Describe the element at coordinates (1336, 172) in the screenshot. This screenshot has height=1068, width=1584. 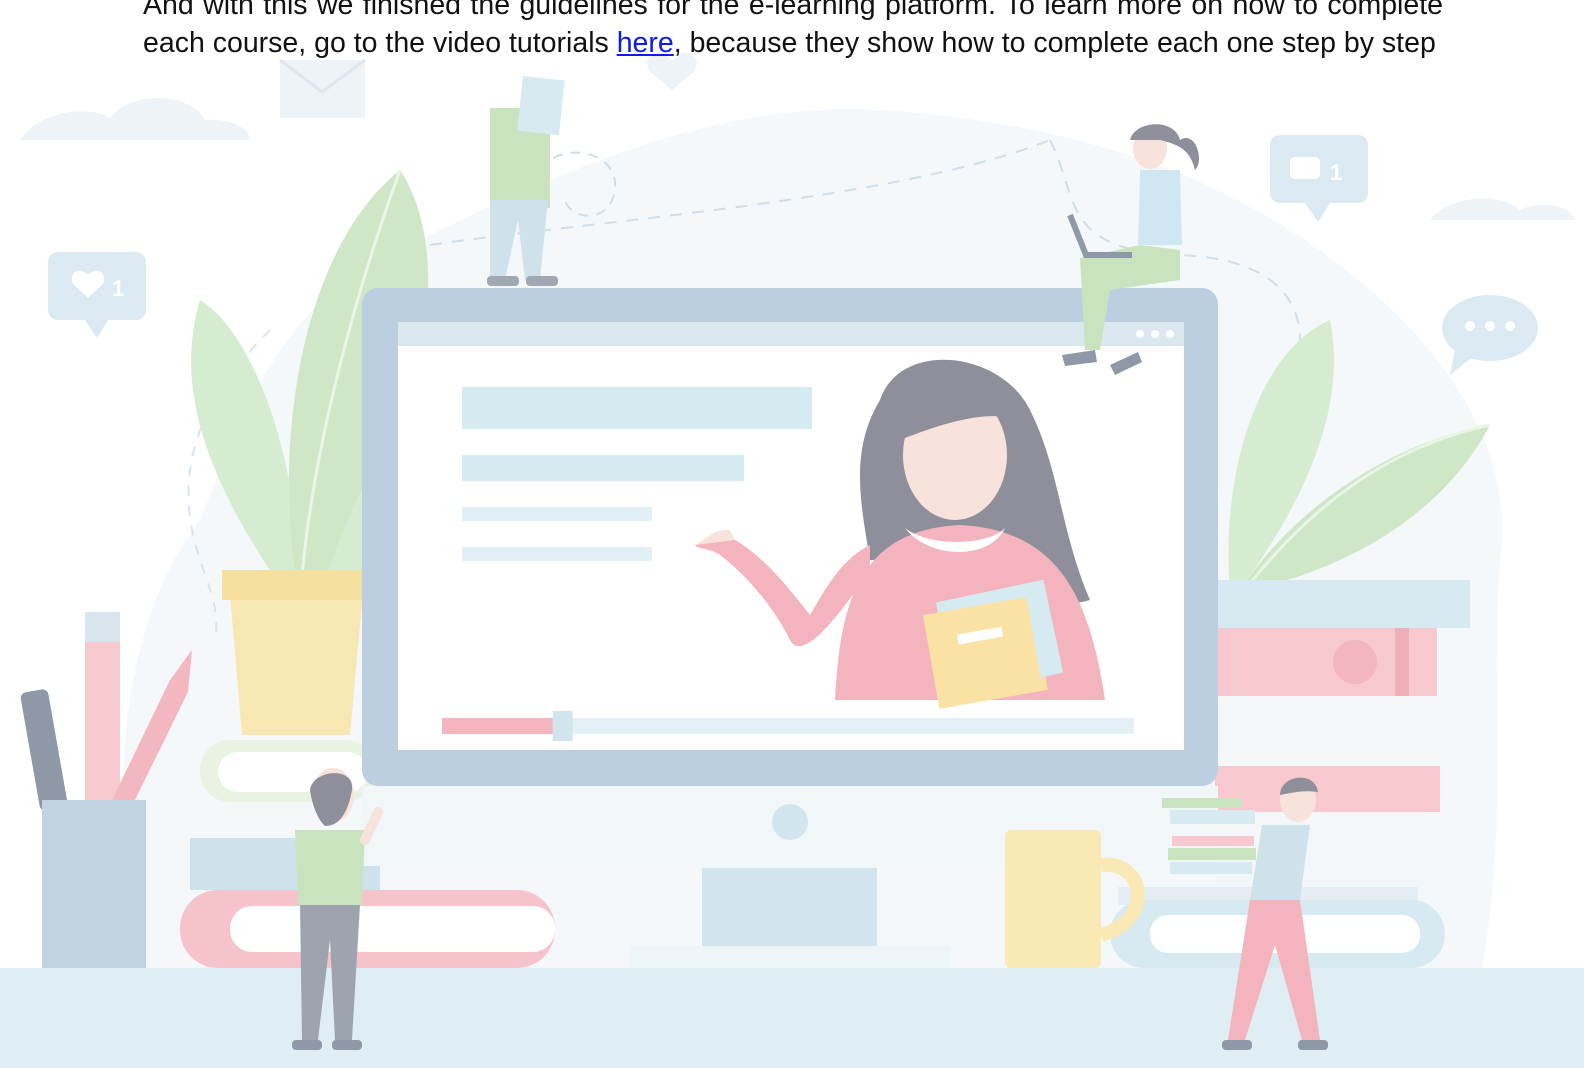
I see `comment-count: 1` at that location.